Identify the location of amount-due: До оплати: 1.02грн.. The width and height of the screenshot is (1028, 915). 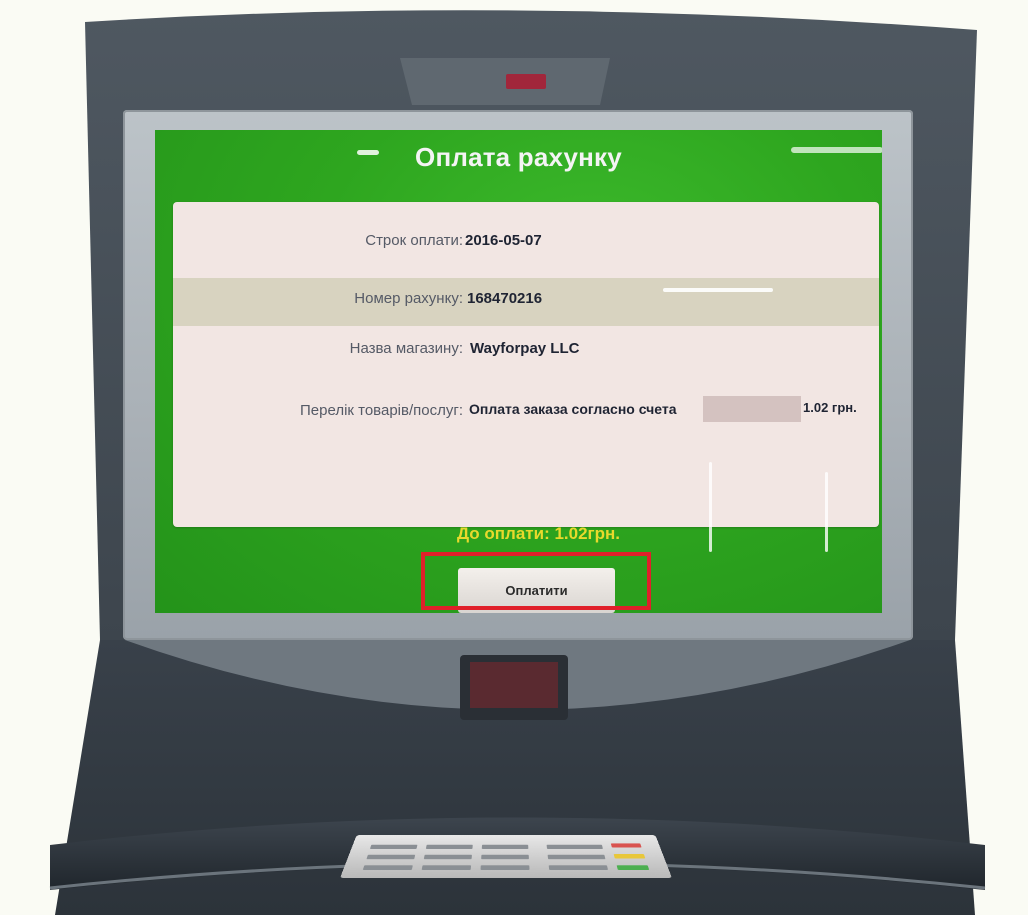
(538, 533).